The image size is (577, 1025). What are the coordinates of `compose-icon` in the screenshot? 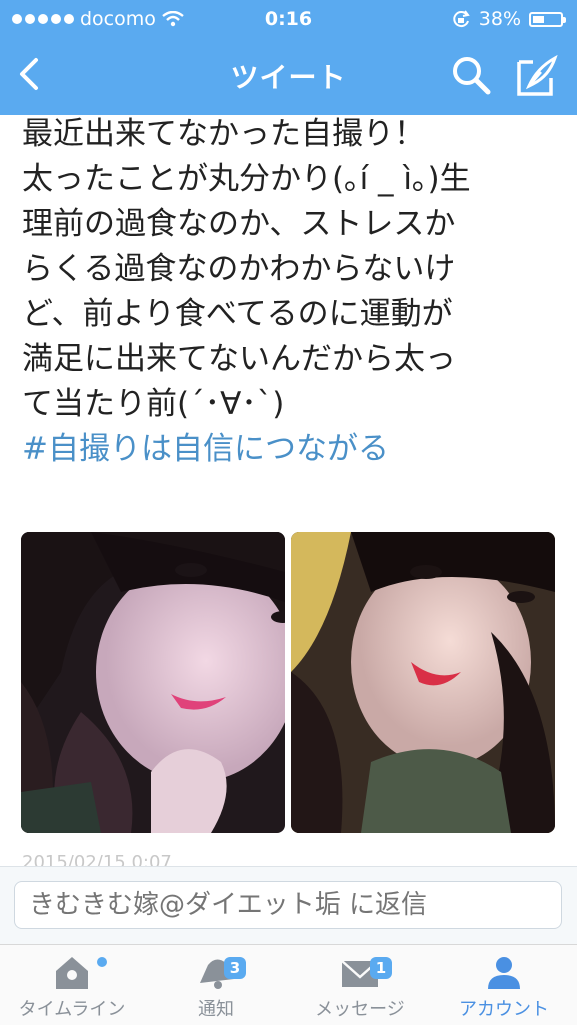 It's located at (537, 76).